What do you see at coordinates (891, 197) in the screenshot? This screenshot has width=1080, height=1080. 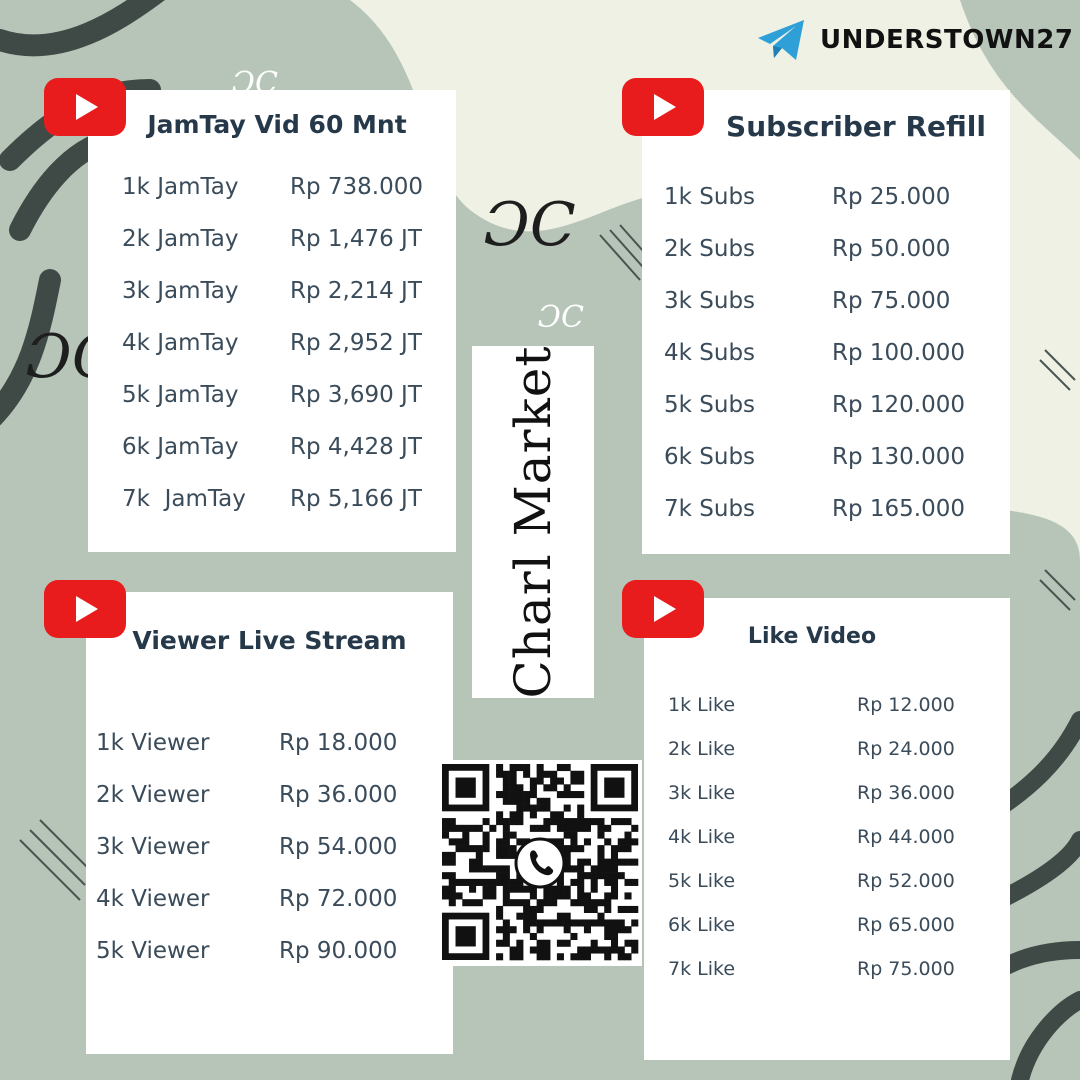 I see `price-row-price: Rp 25.000` at bounding box center [891, 197].